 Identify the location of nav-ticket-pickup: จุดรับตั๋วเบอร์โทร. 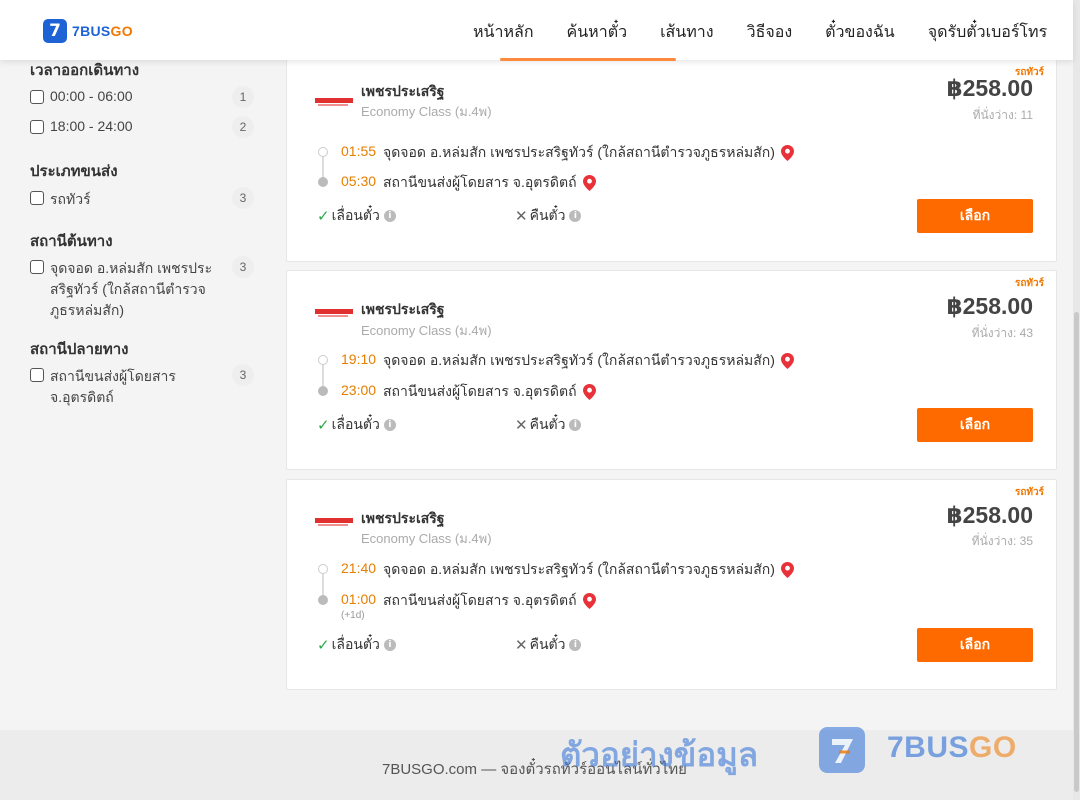
(987, 32).